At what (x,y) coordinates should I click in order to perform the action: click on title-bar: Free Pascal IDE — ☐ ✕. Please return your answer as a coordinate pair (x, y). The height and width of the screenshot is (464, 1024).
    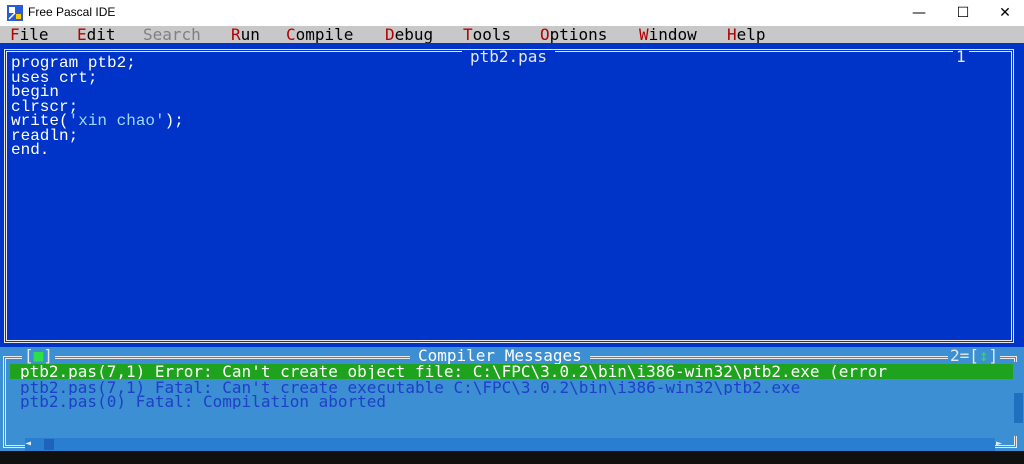
    Looking at the image, I should click on (512, 13).